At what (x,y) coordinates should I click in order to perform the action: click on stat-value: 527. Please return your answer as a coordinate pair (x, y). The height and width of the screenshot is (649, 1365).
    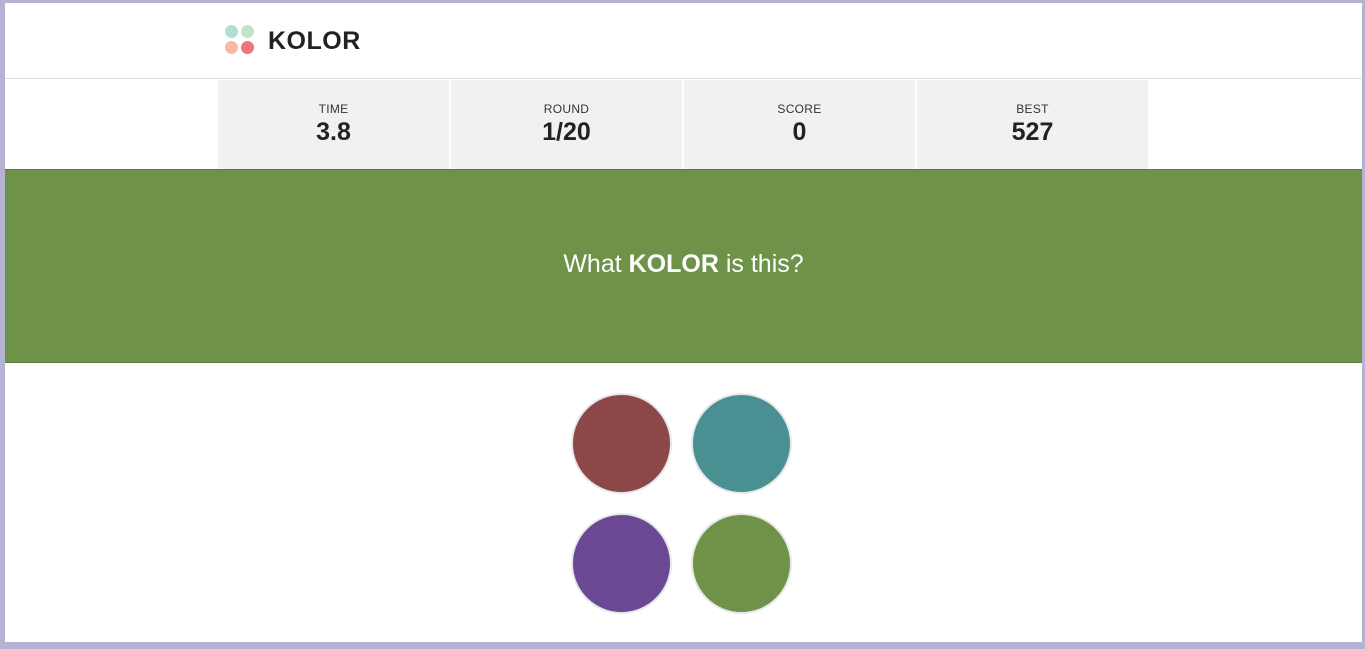
    Looking at the image, I should click on (1032, 132).